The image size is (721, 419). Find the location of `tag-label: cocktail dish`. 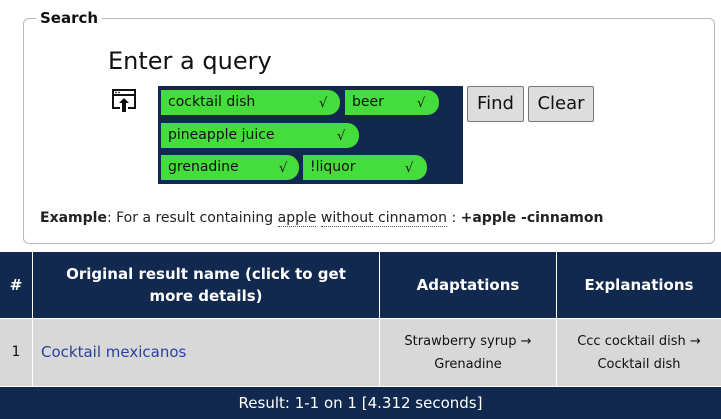

tag-label: cocktail dish is located at coordinates (212, 102).